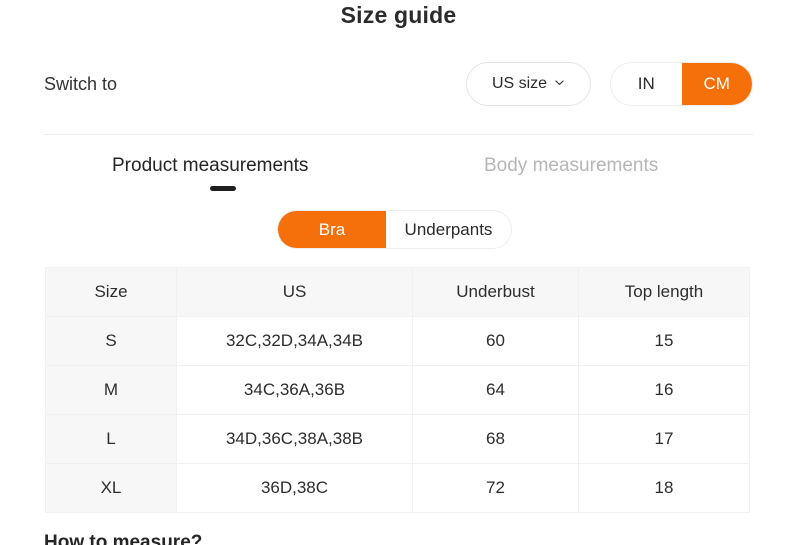 Image resolution: width=797 pixels, height=545 pixels. Describe the element at coordinates (111, 488) in the screenshot. I see `cell-size: XL` at that location.